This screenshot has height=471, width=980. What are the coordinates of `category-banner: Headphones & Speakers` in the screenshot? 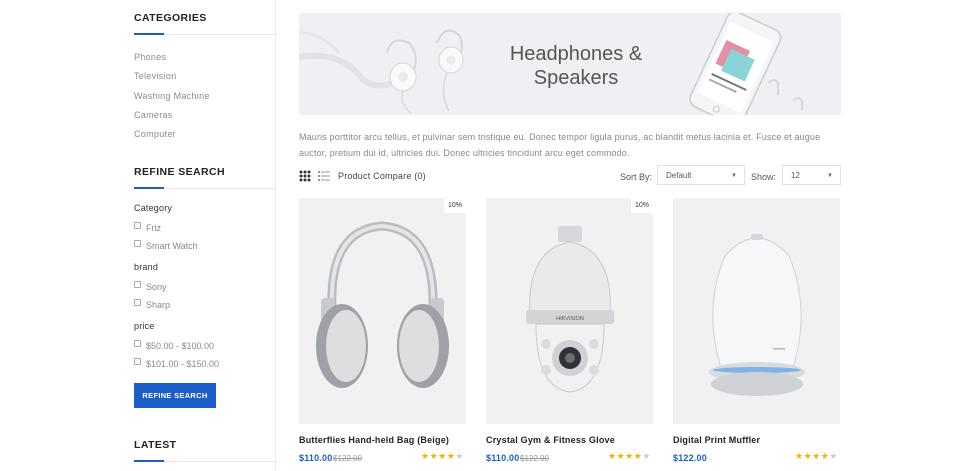 It's located at (570, 64).